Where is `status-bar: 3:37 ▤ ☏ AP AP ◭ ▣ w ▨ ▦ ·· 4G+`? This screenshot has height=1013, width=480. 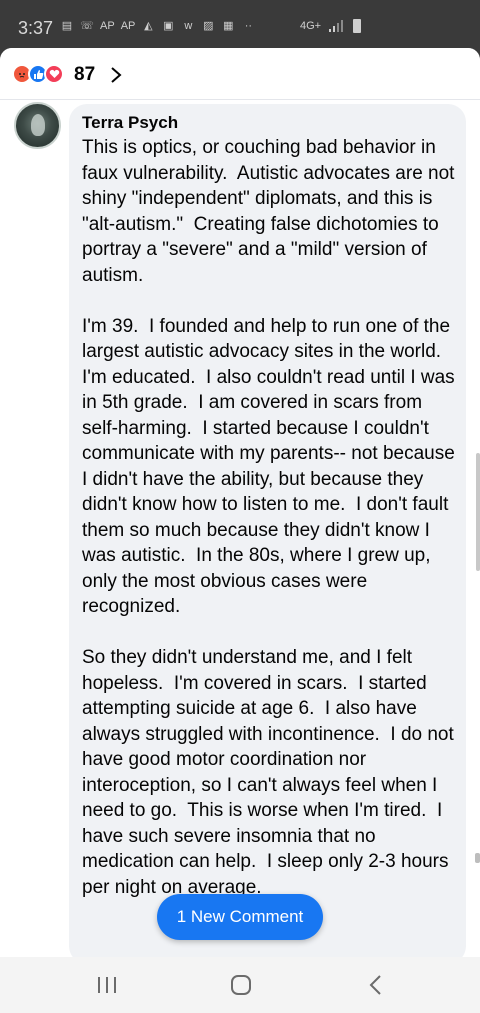 status-bar: 3:37 ▤ ☏ AP AP ◭ ▣ w ▨ ▦ ·· 4G+ is located at coordinates (240, 24).